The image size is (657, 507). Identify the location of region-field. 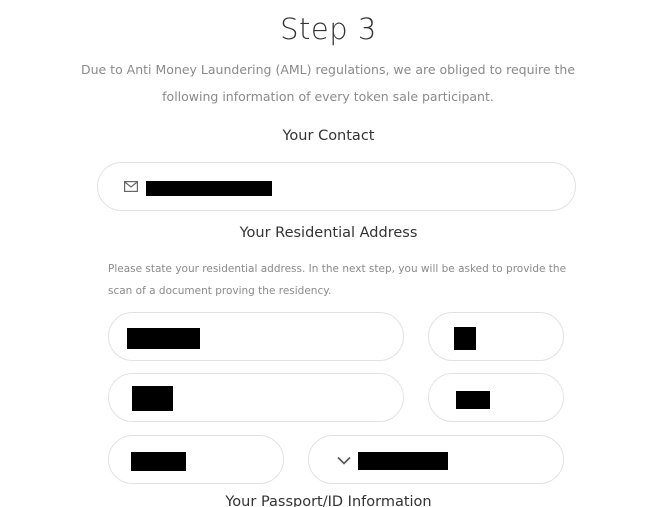
(196, 459).